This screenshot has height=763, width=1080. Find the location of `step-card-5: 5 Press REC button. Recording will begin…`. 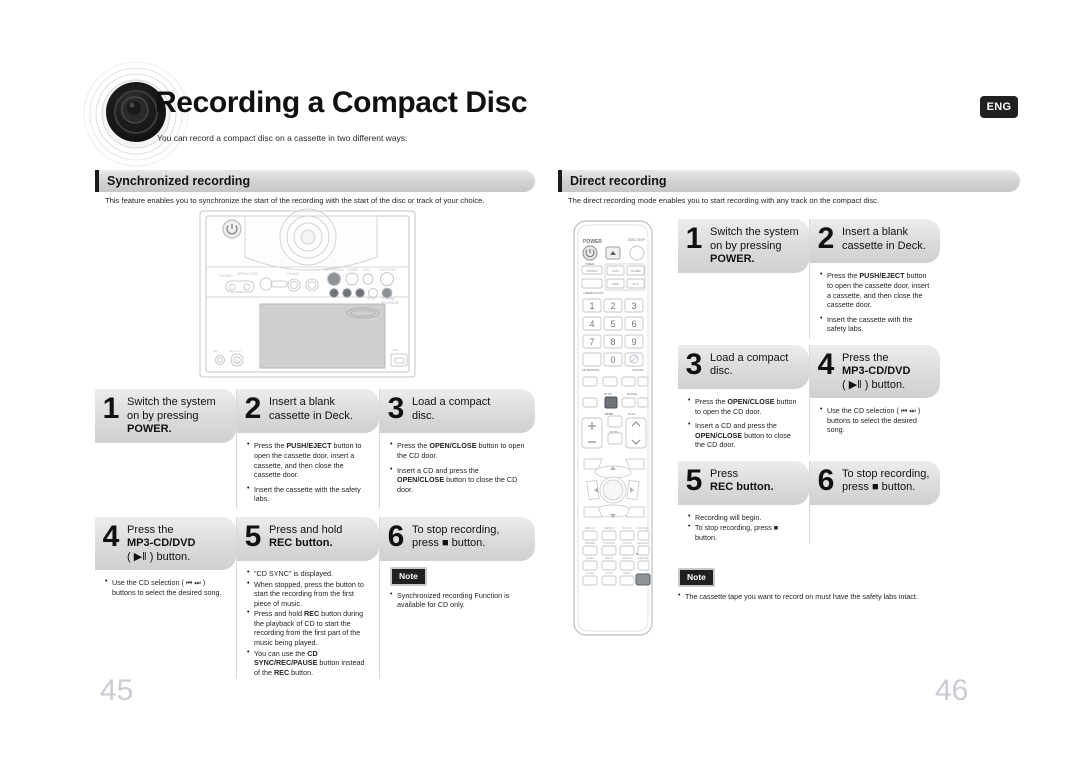

step-card-5: 5 Press REC button. Recording will begin… is located at coordinates (743, 502).